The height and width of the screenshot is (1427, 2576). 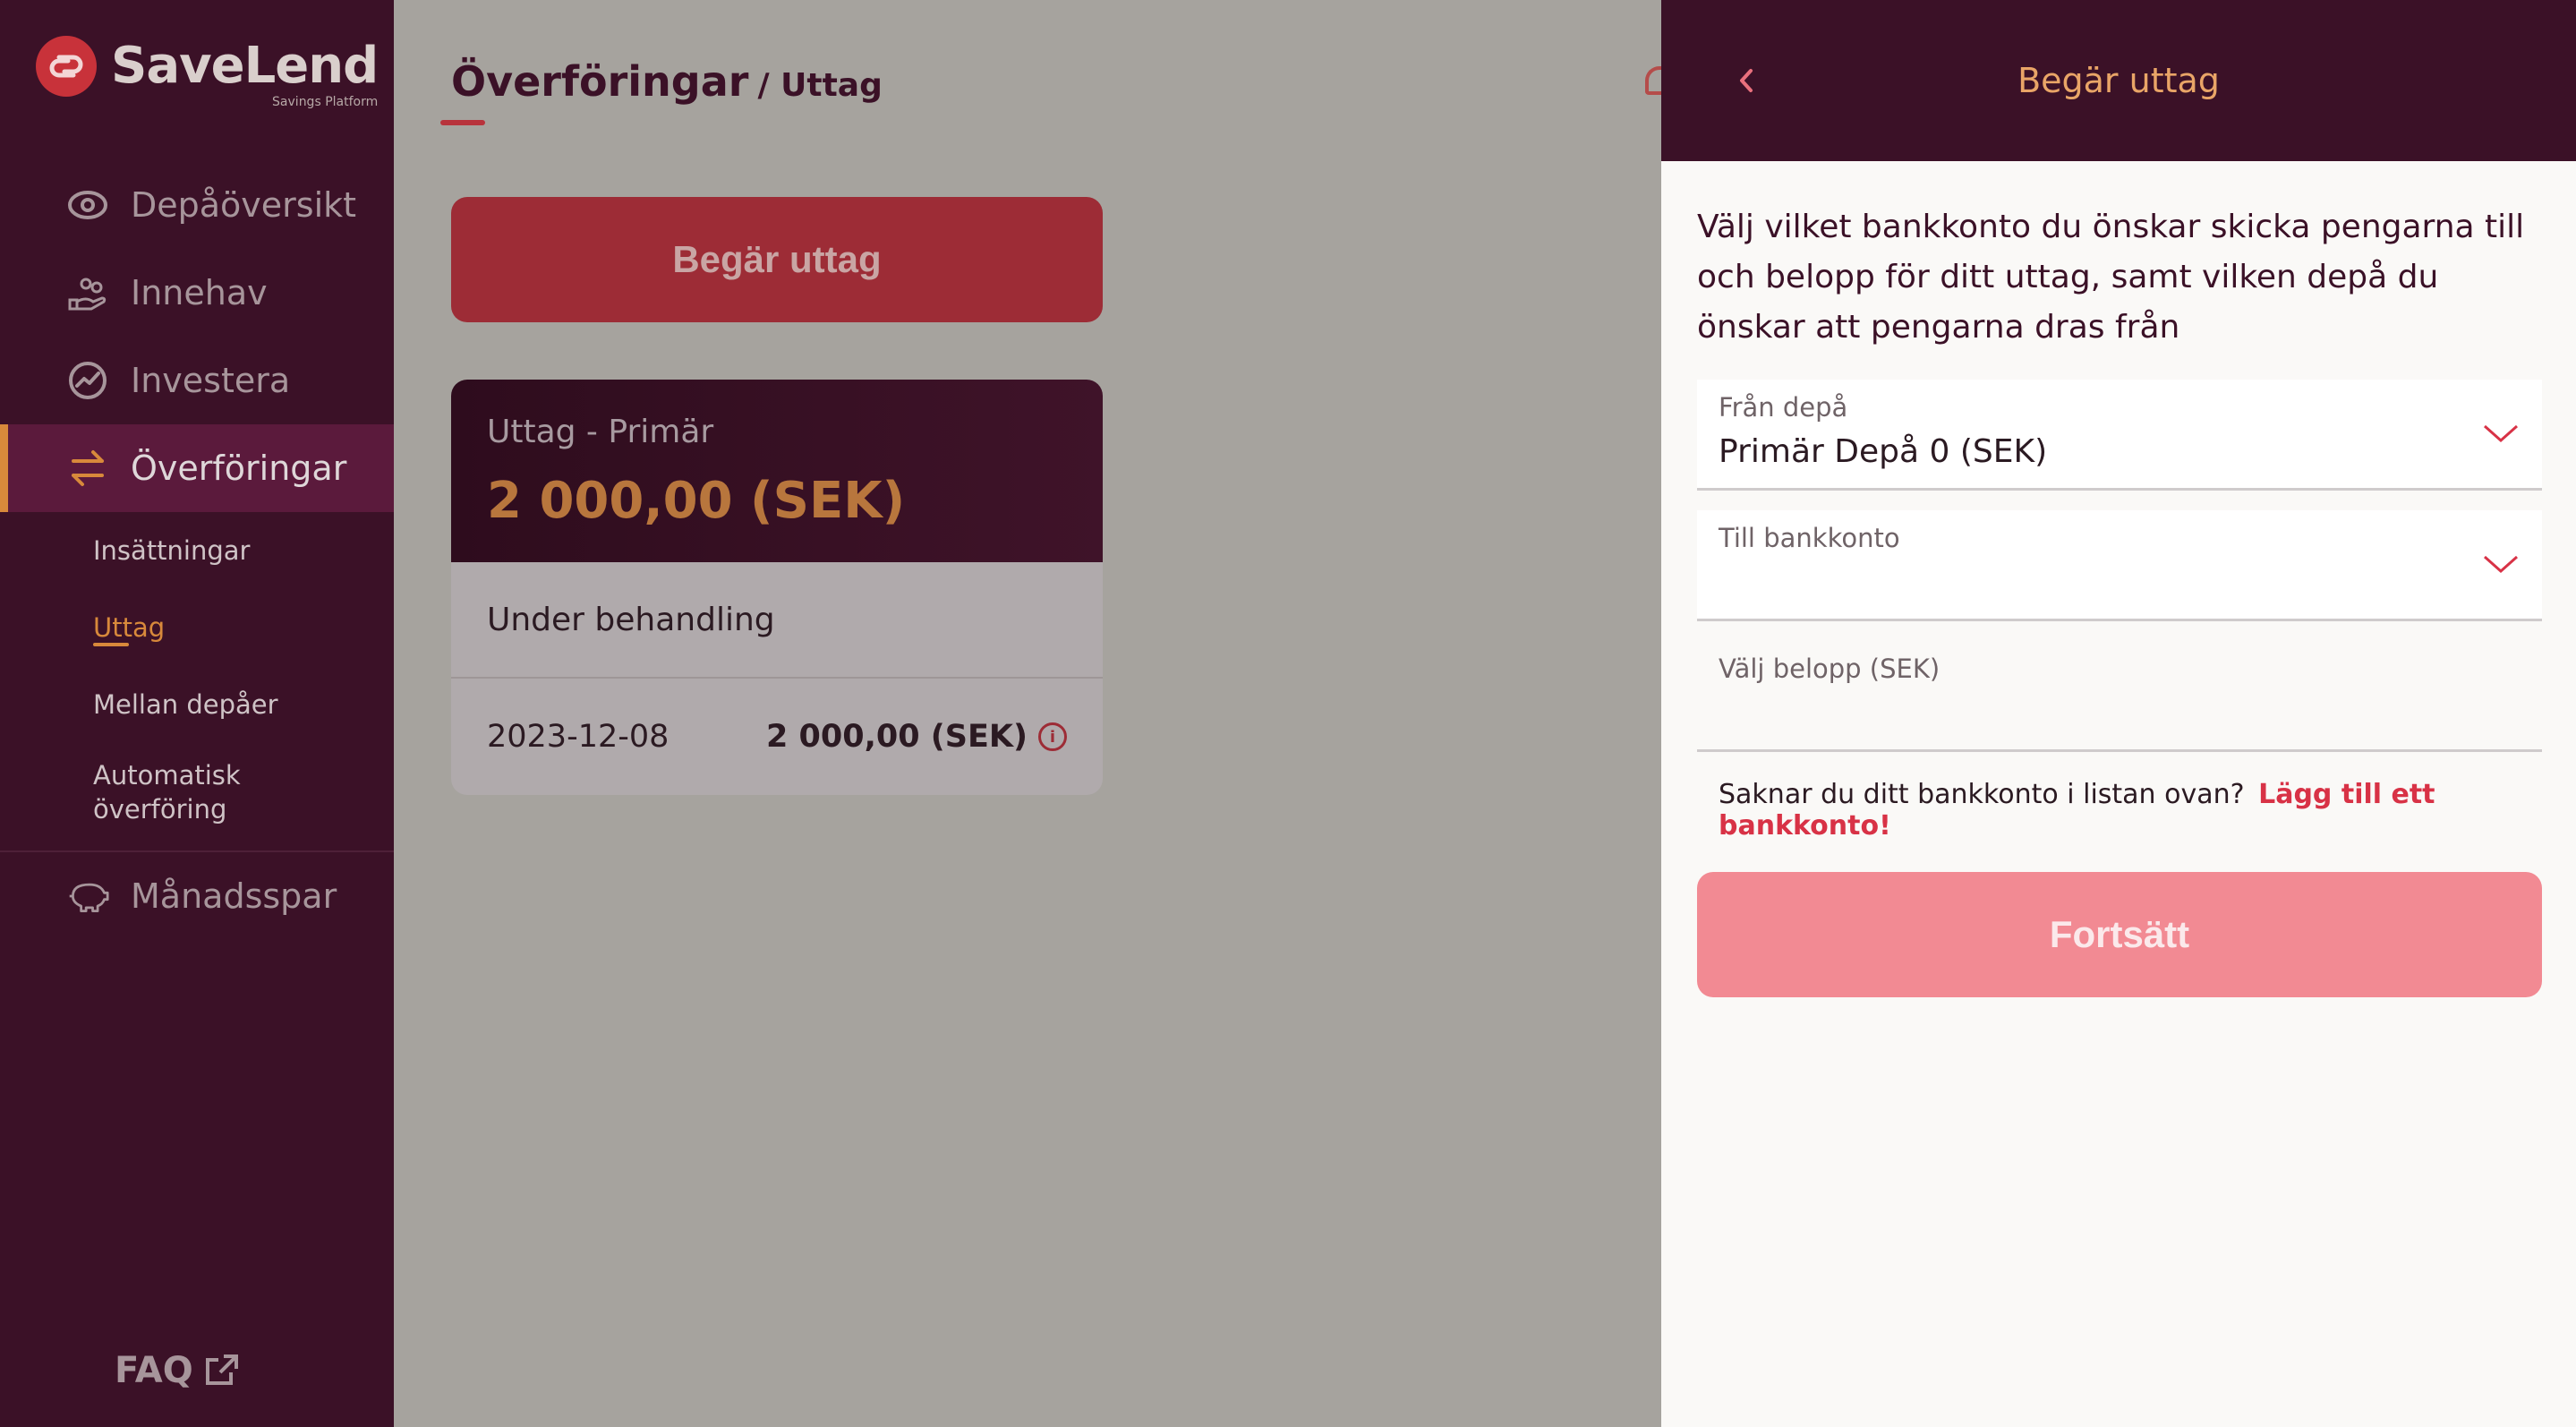 What do you see at coordinates (696, 501) in the screenshot?
I see `card-amount: 2 000,00 (SEK)` at bounding box center [696, 501].